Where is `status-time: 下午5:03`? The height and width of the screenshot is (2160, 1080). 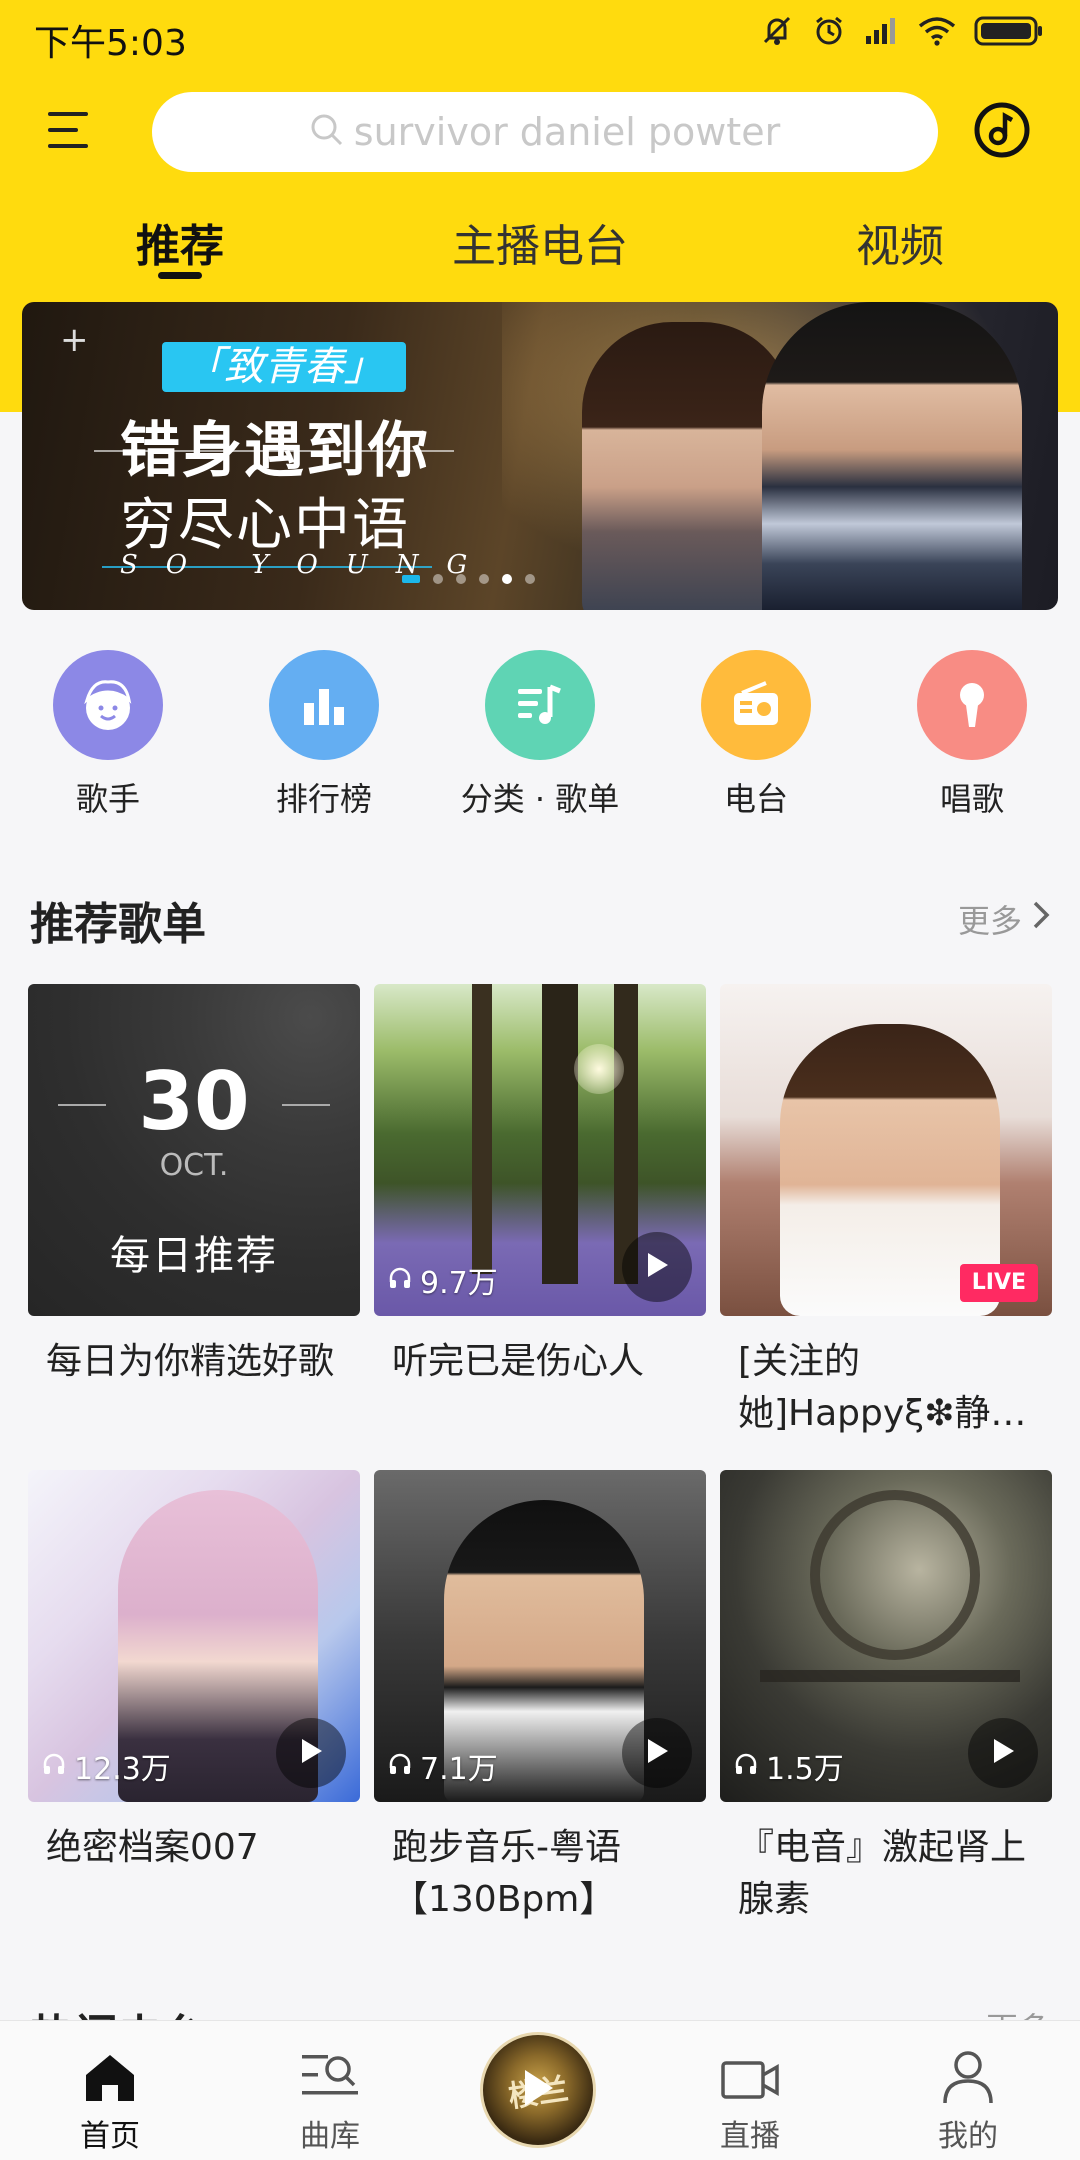 status-time: 下午5:03 is located at coordinates (110, 43).